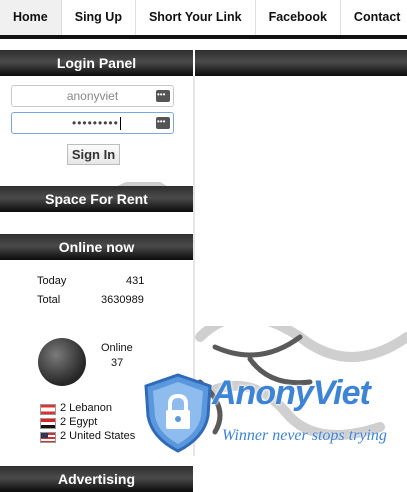 Image resolution: width=407 pixels, height=492 pixels. I want to click on shield-lock-icon, so click(178, 413).